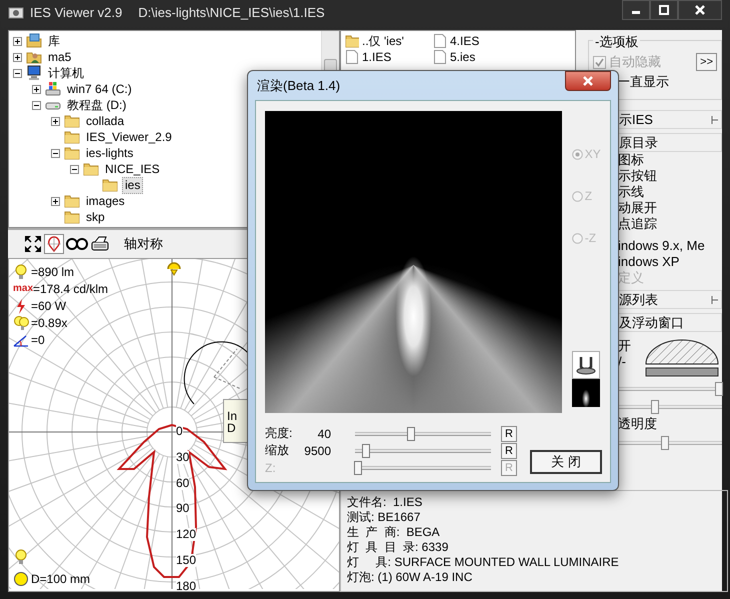 Image resolution: width=730 pixels, height=599 pixels. I want to click on legend-value: =60 W, so click(48, 305).